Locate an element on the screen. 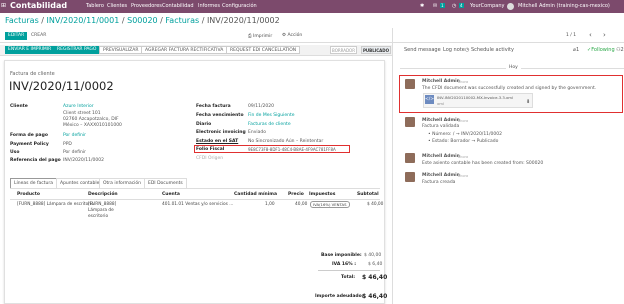 This screenshot has height=304, width=624. company-switcher: YourCompany is located at coordinates (487, 6).